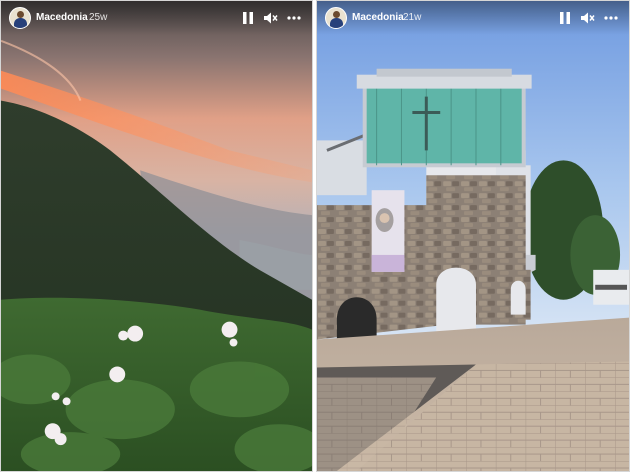 Image resolution: width=630 pixels, height=472 pixels. What do you see at coordinates (98, 17) in the screenshot?
I see `post-age: 25w` at bounding box center [98, 17].